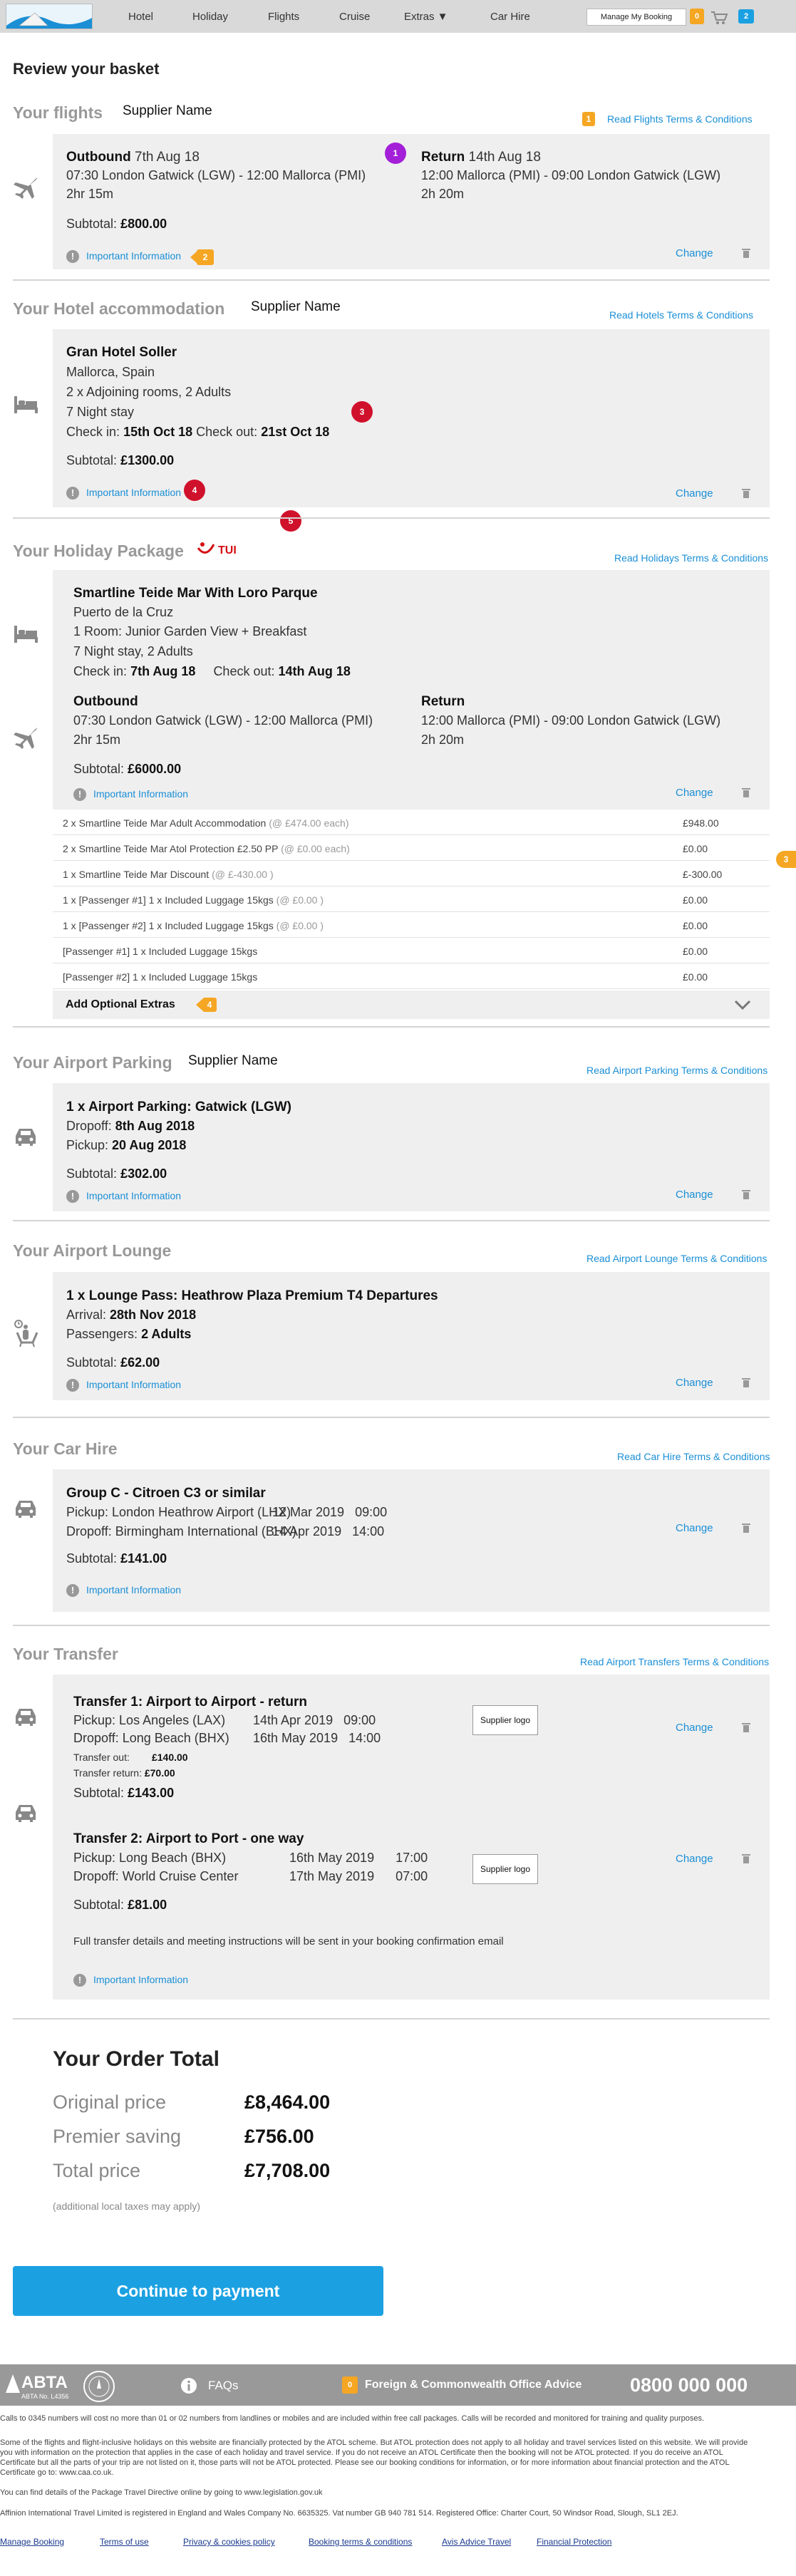 This screenshot has height=2576, width=796. What do you see at coordinates (190, 1702) in the screenshot?
I see `transfer1-name: Transfer 1: Airport to Airport - return` at bounding box center [190, 1702].